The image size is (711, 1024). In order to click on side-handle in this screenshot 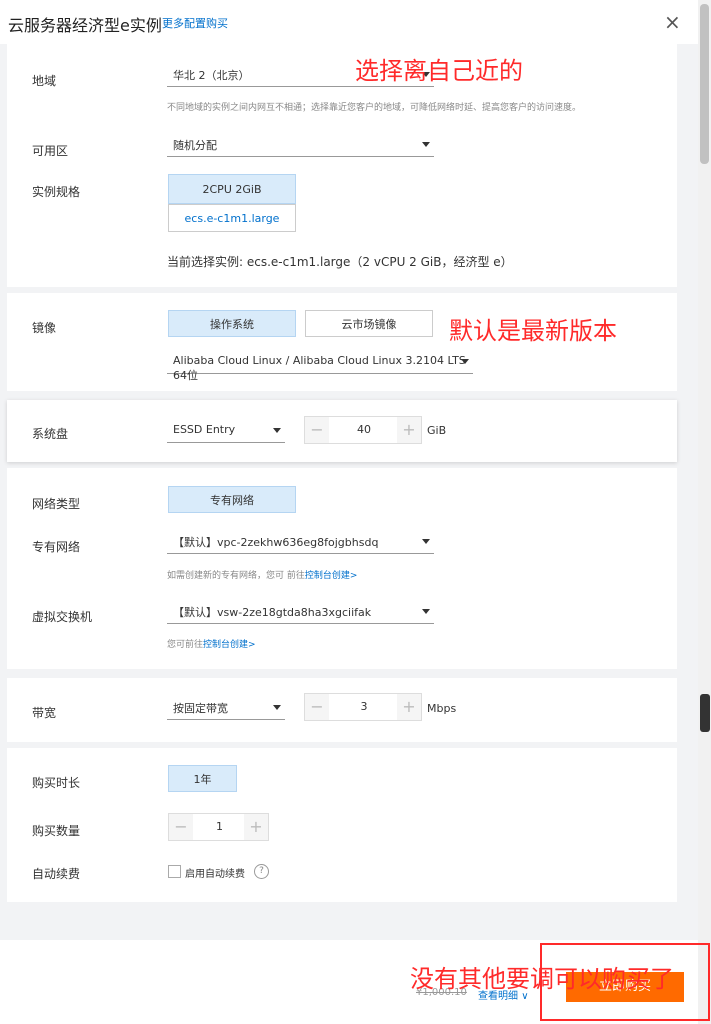, I will do `click(705, 713)`.